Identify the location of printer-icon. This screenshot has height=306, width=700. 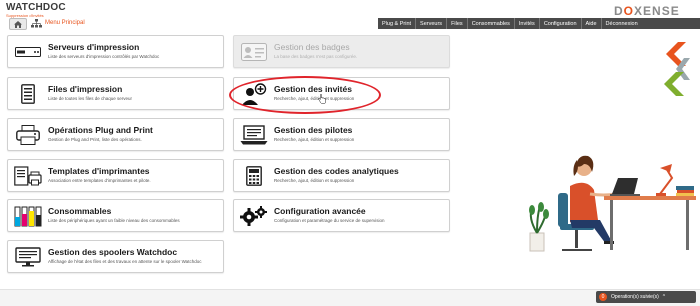
(28, 134).